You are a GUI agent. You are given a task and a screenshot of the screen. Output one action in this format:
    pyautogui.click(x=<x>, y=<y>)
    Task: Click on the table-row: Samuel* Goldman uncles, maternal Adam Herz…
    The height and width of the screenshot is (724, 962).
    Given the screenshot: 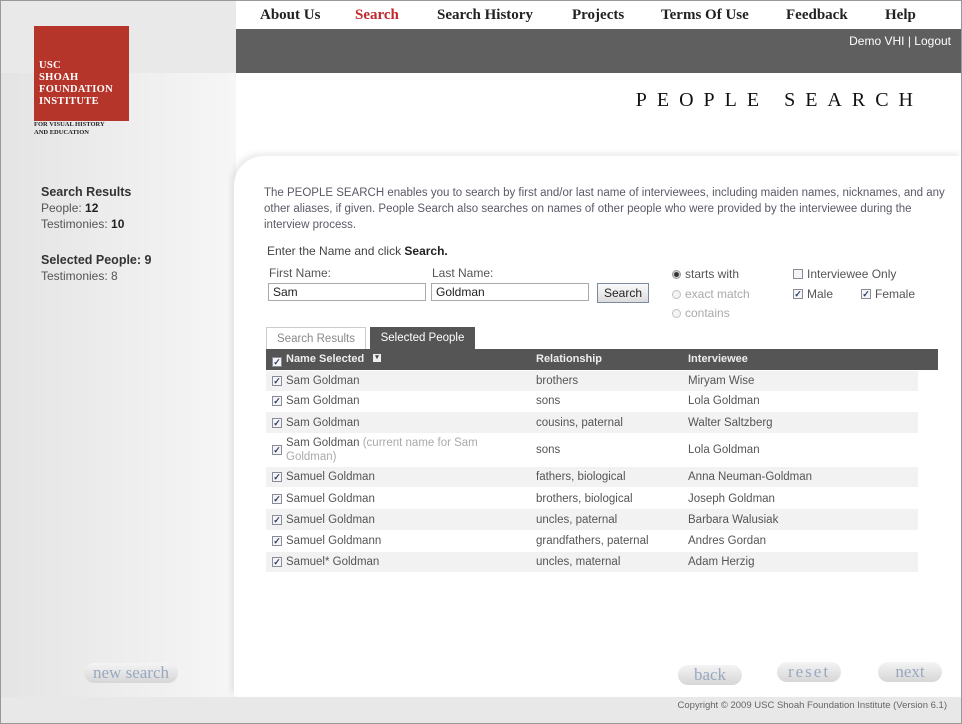 What is the action you would take?
    pyautogui.click(x=592, y=562)
    